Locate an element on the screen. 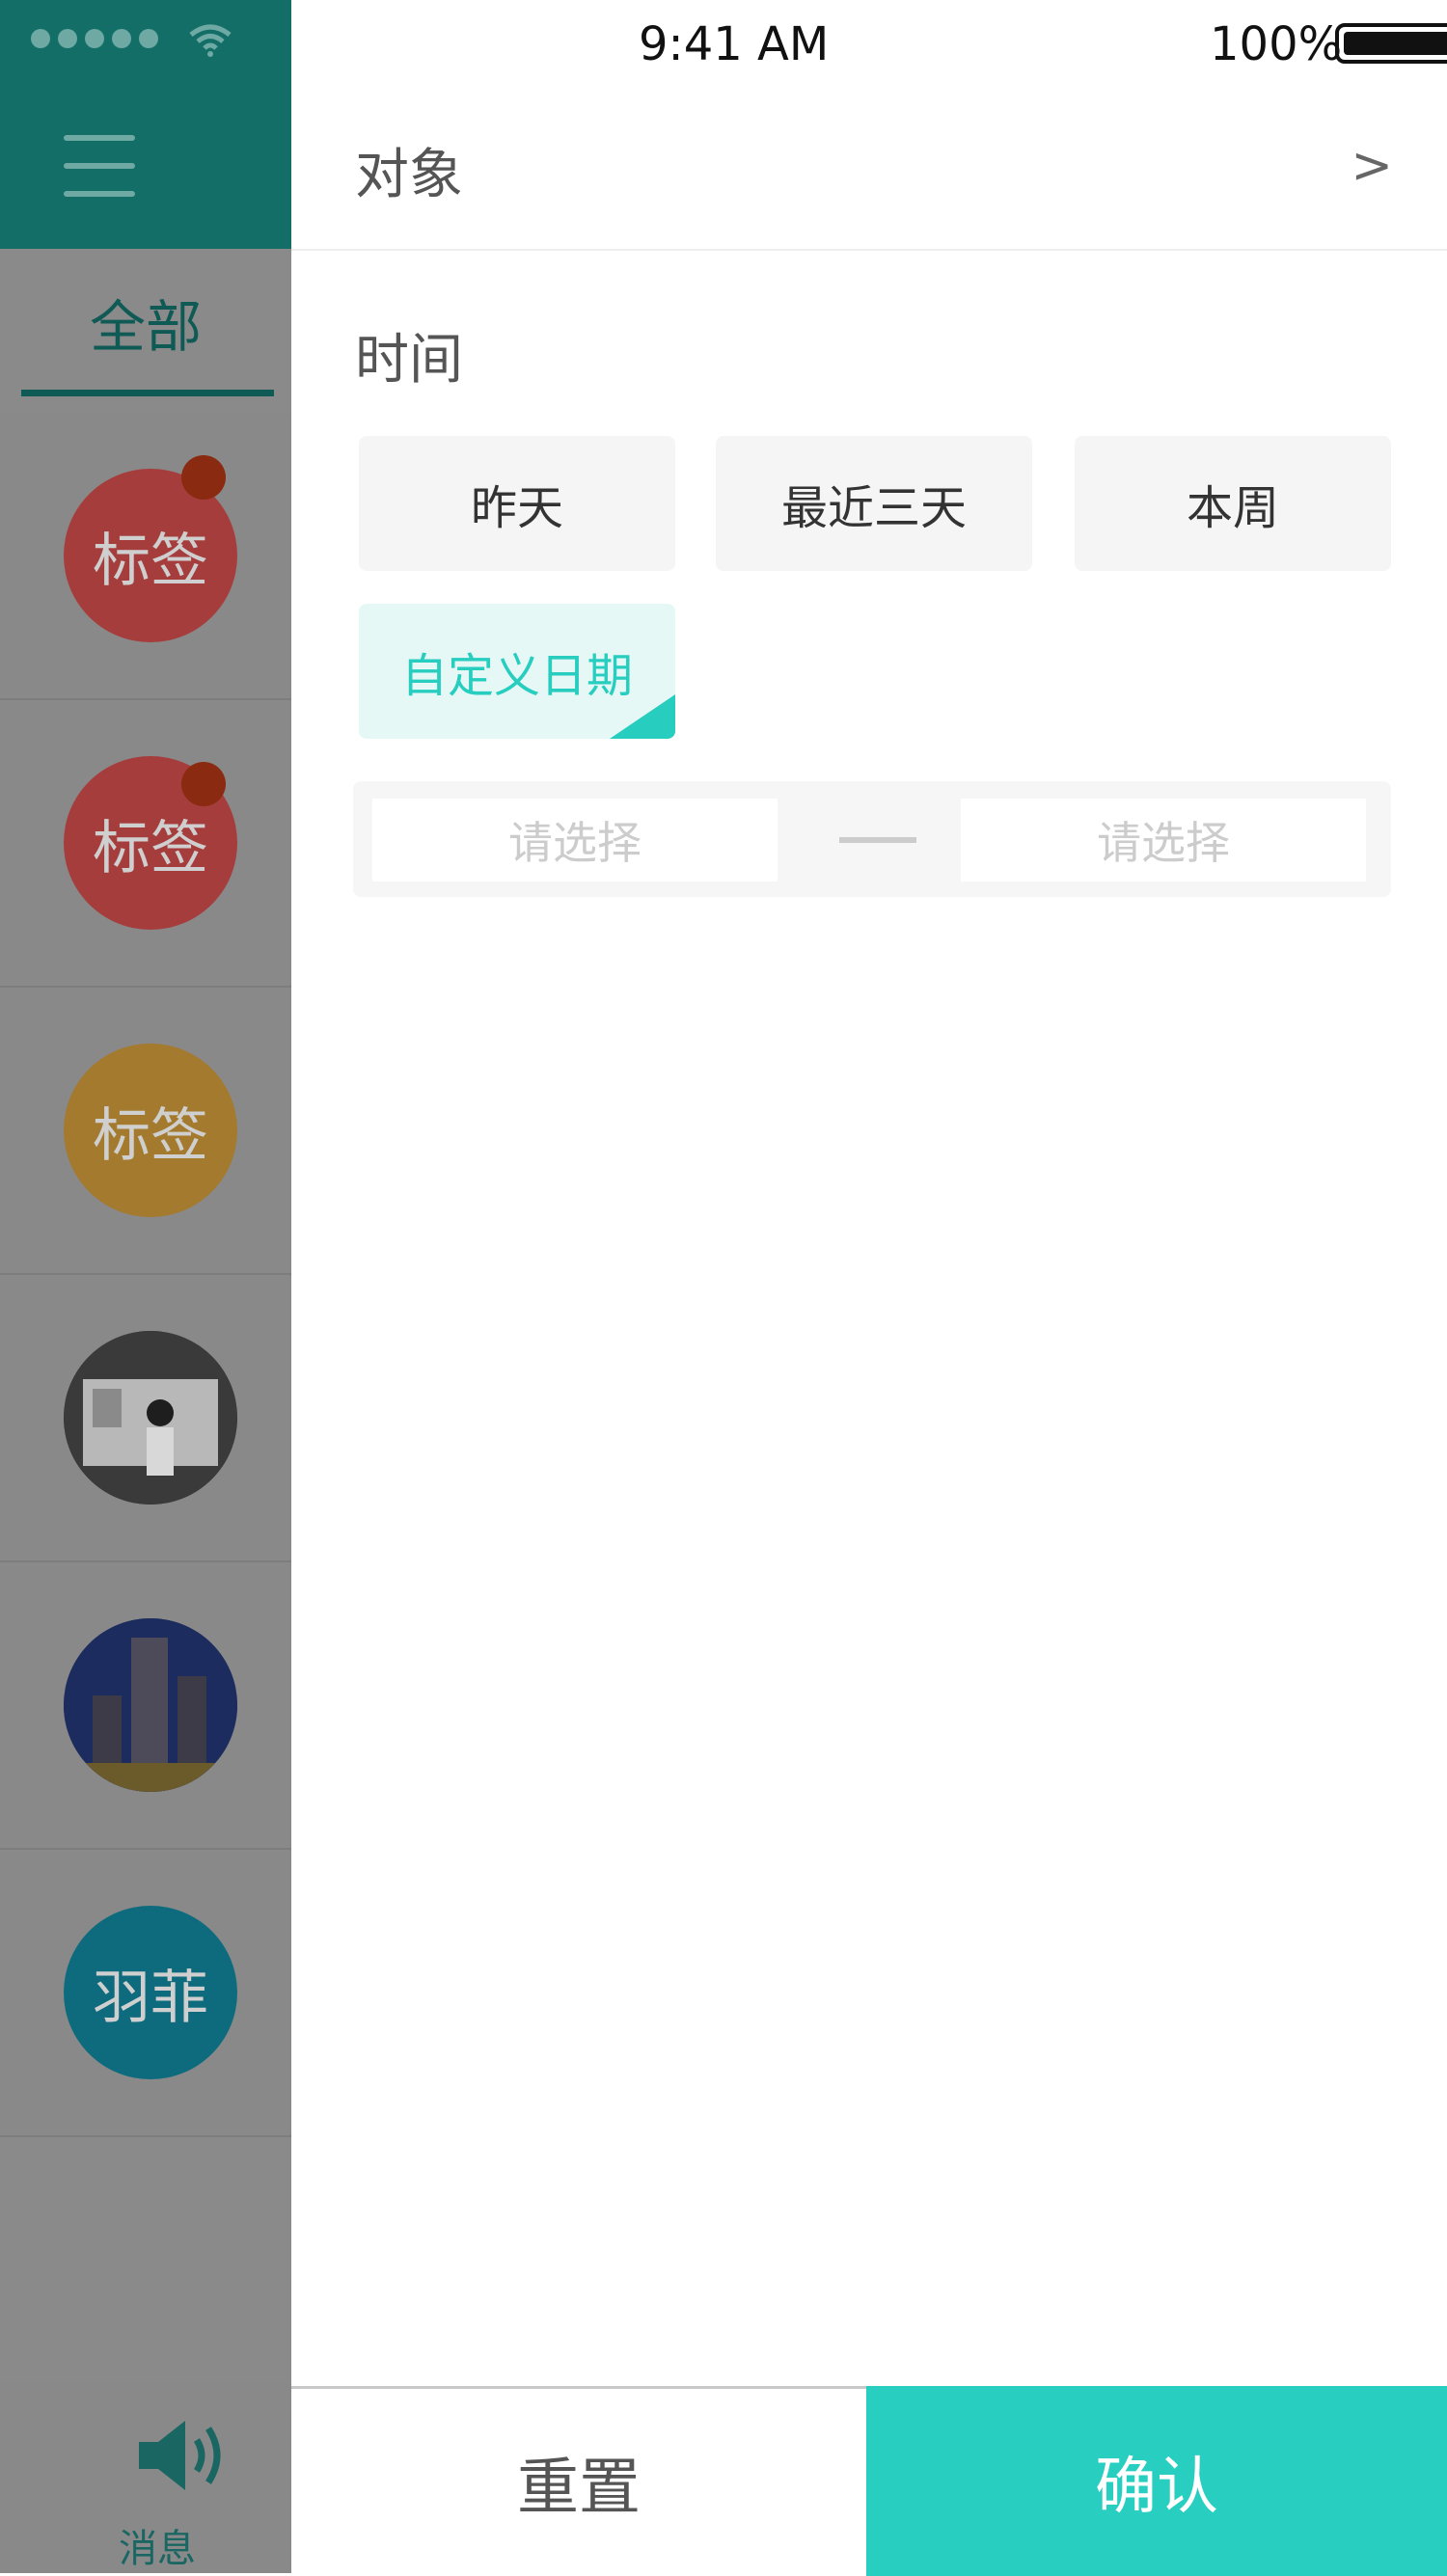  action-bar: 重置 确认 is located at coordinates (869, 2481).